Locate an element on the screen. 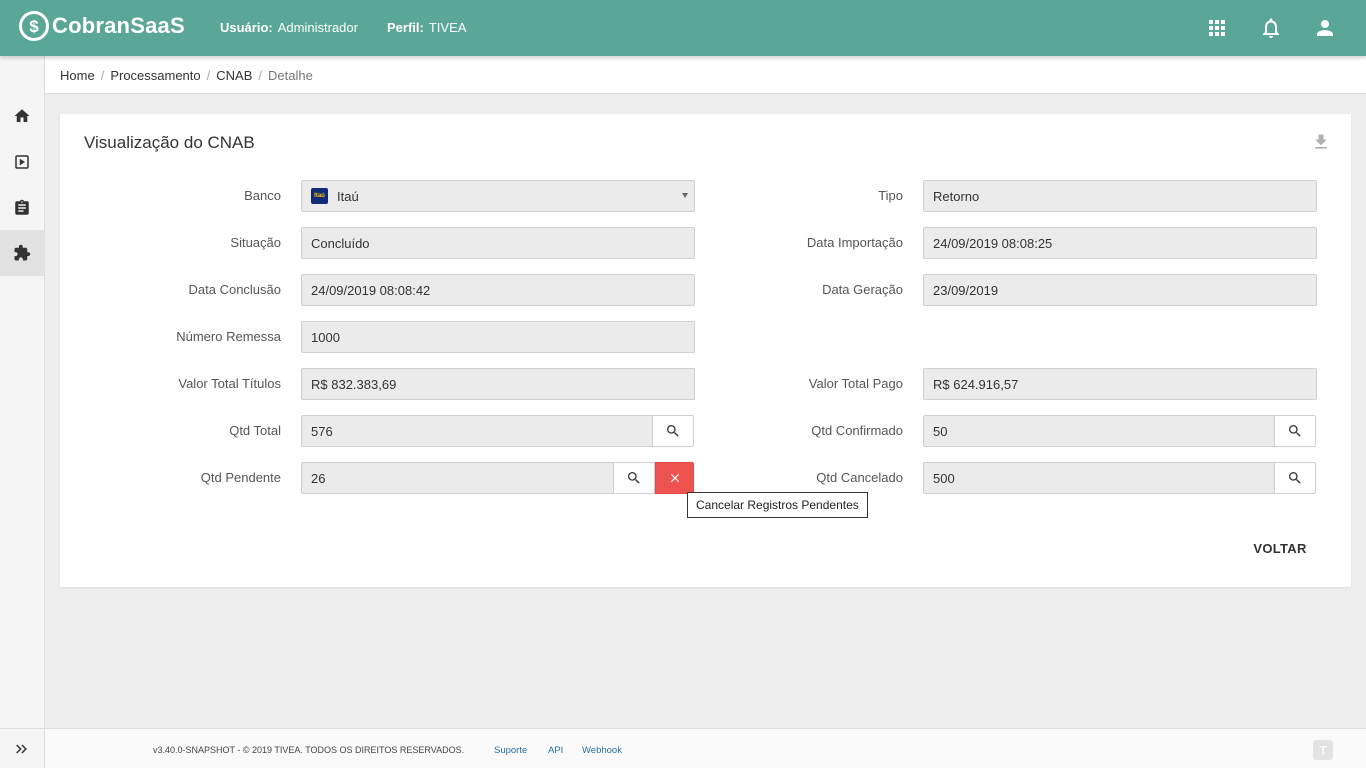 The image size is (1366, 768). qtd-cancelado-field: 500 is located at coordinates (1099, 478).